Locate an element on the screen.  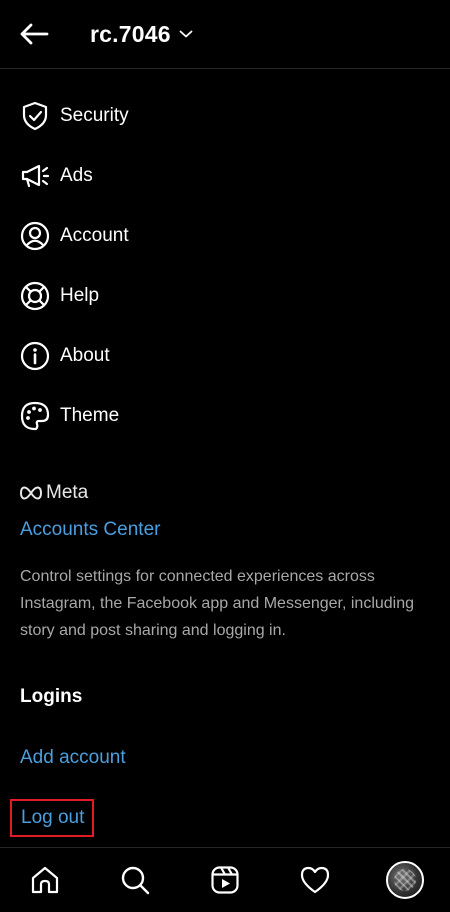
nav-reels-button is located at coordinates (225, 880).